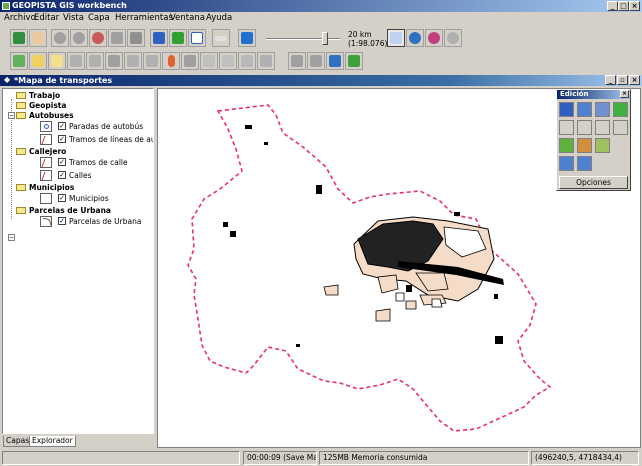 This screenshot has height=466, width=642. I want to click on select-tool-button, so click(19, 38).